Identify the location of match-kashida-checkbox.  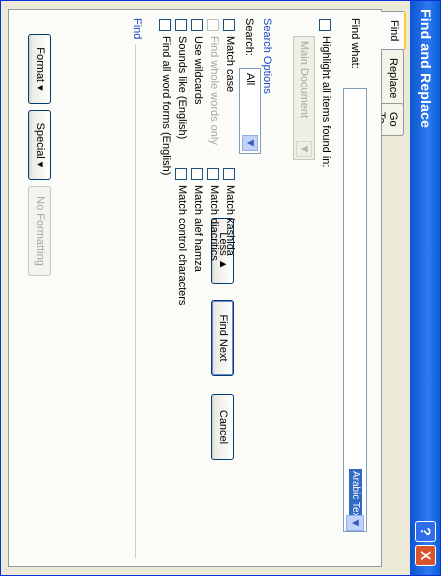
(229, 174).